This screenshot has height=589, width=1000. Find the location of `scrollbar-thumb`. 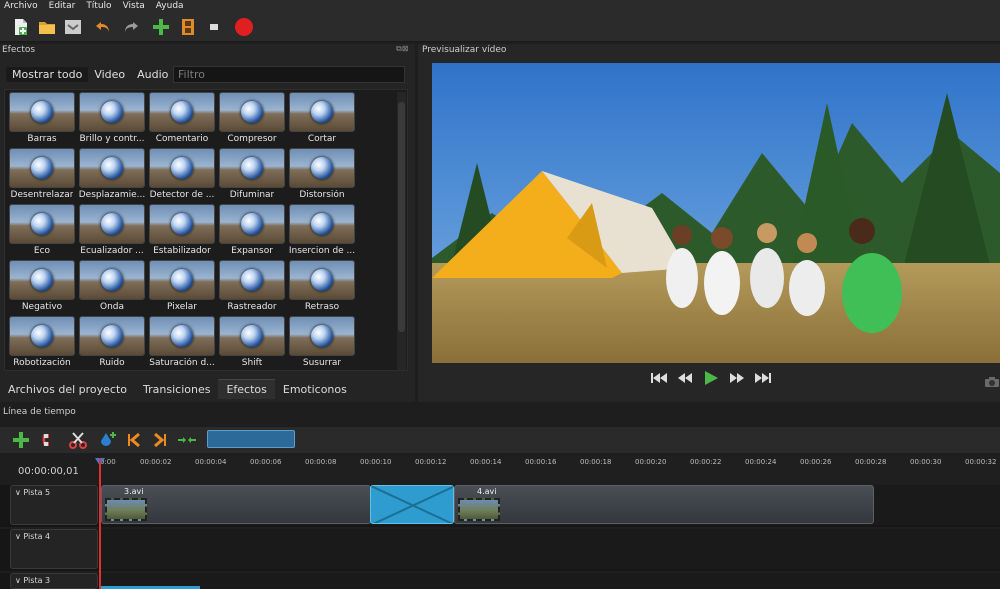

scrollbar-thumb is located at coordinates (401, 217).